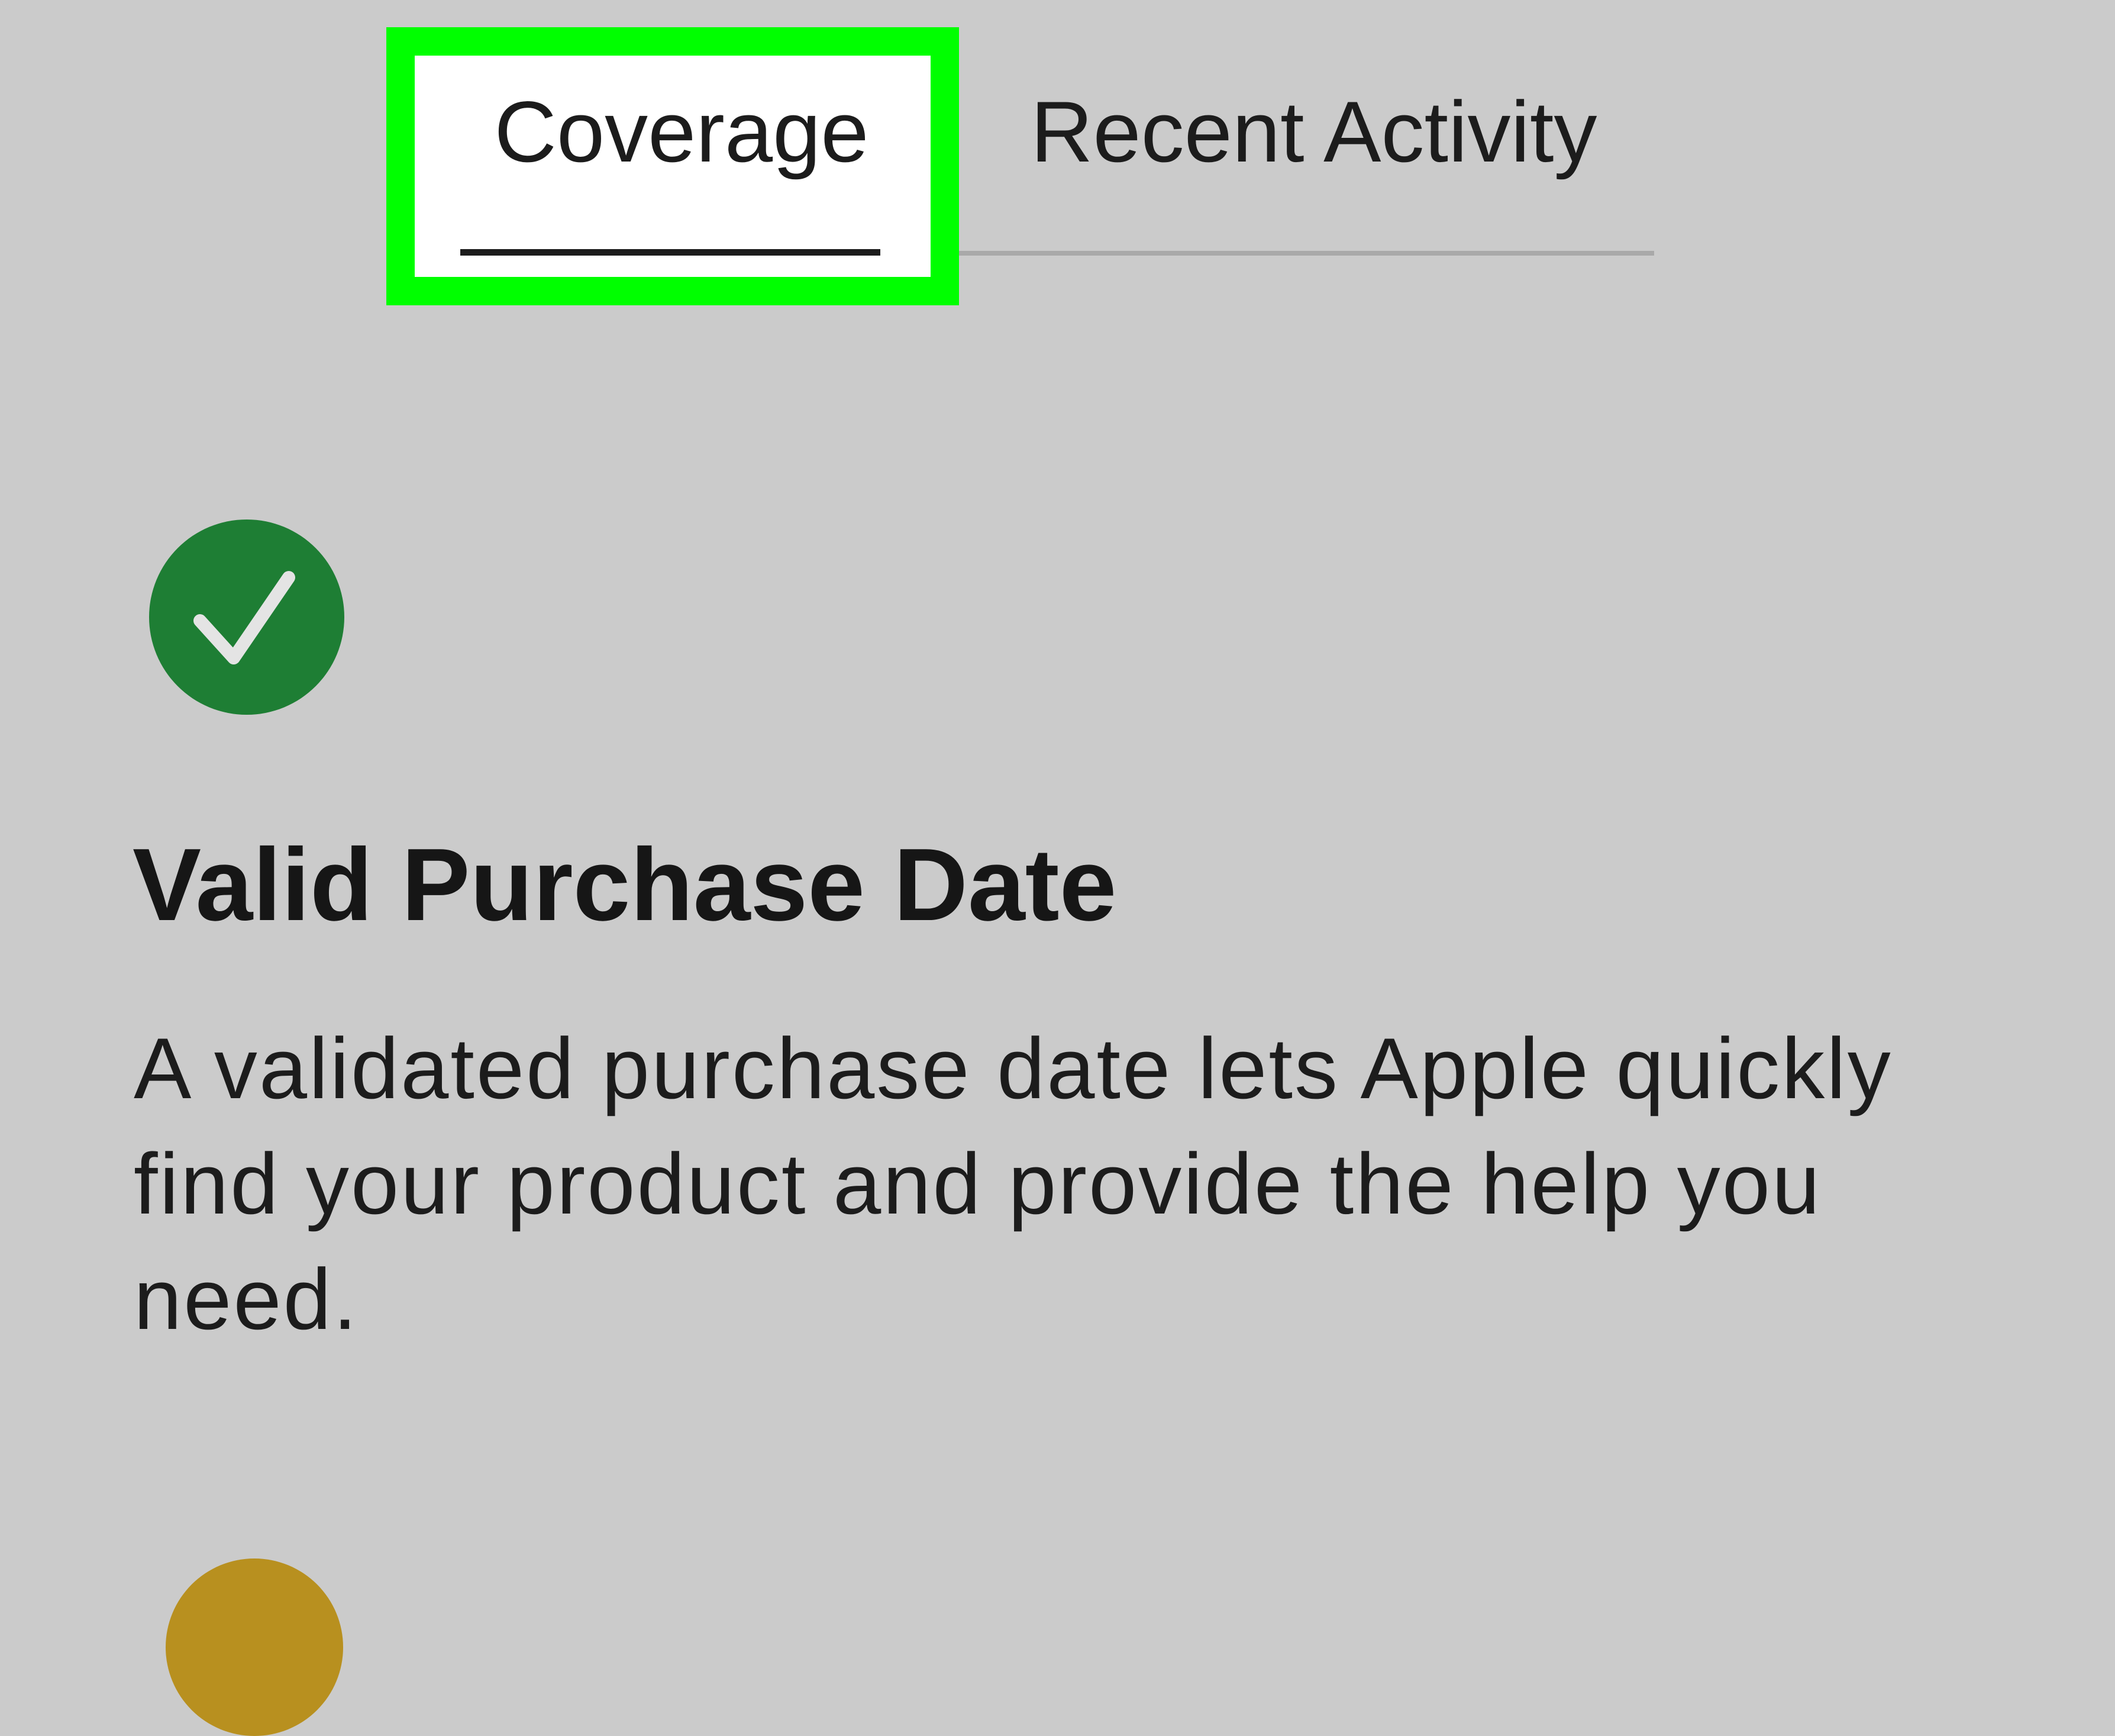 The height and width of the screenshot is (1736, 2115). Describe the element at coordinates (1314, 132) in the screenshot. I see `tab-recent-activity: Recent Activity` at that location.